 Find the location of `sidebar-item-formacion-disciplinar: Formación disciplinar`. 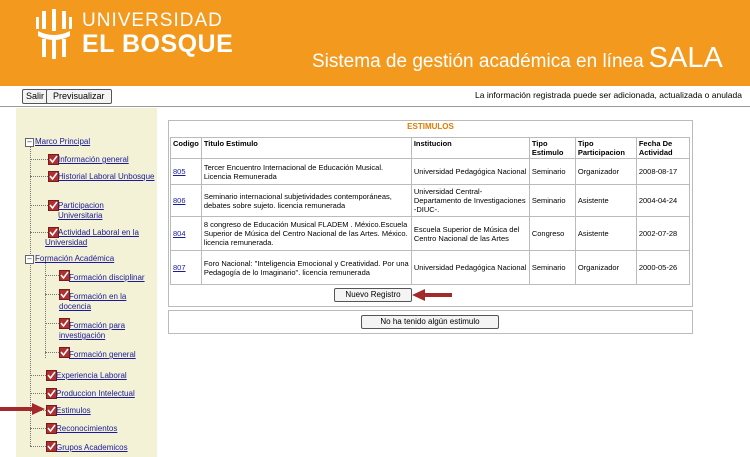

sidebar-item-formacion-disciplinar: Formación disciplinar is located at coordinates (107, 278).